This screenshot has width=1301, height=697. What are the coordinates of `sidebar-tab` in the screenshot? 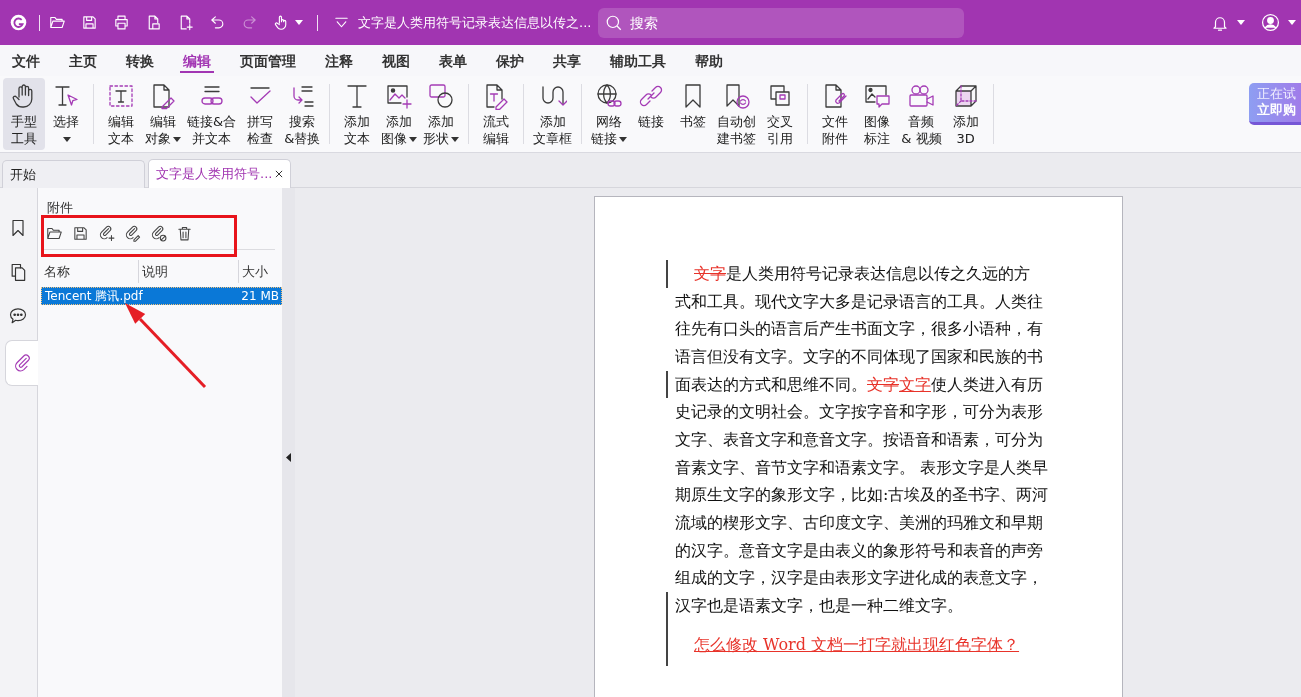 It's located at (21, 363).